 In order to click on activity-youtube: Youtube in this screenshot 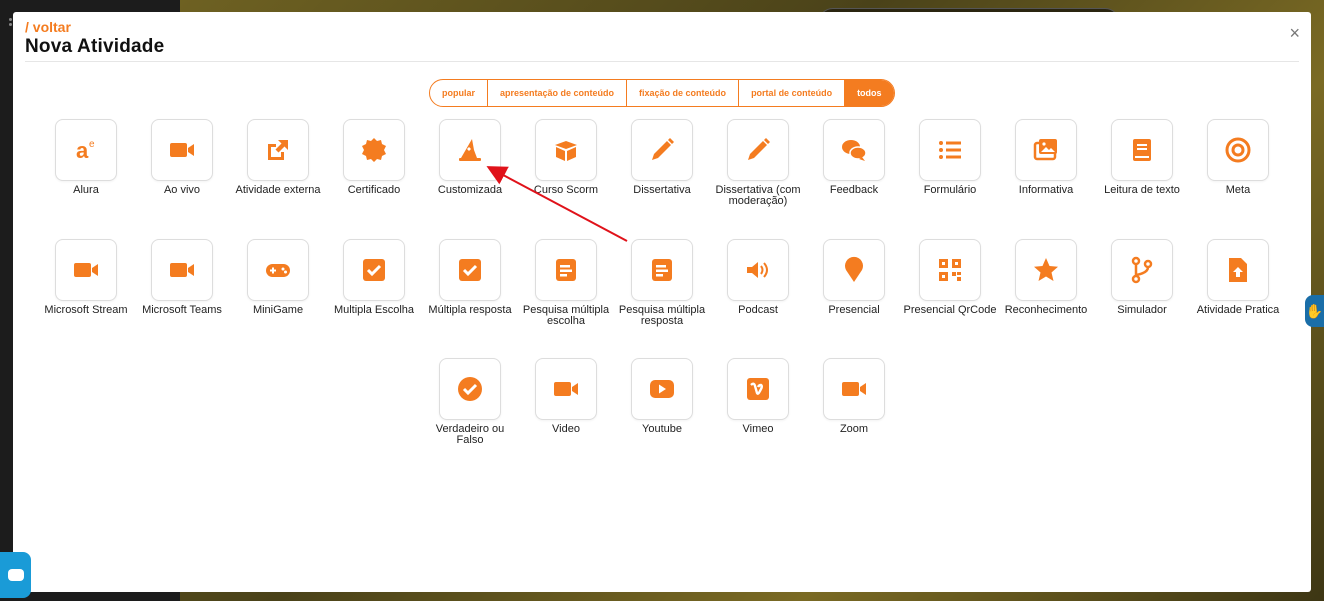, I will do `click(662, 396)`.